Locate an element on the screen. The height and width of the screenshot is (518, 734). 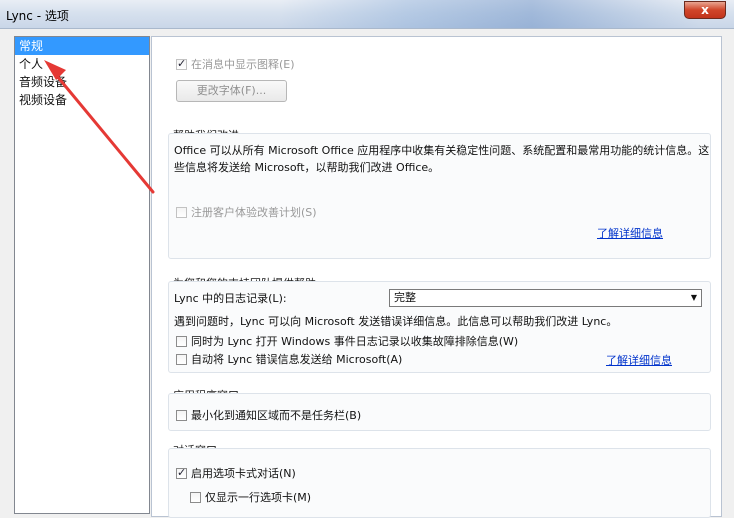
auto-send-label: 自动将 Lync 错误信息发送给 Microsoft(A) is located at coordinates (297, 359).